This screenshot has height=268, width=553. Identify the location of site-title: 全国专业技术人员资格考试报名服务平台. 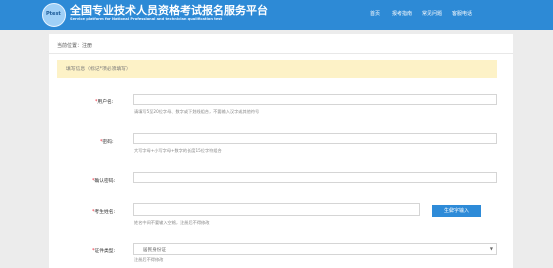
(169, 10).